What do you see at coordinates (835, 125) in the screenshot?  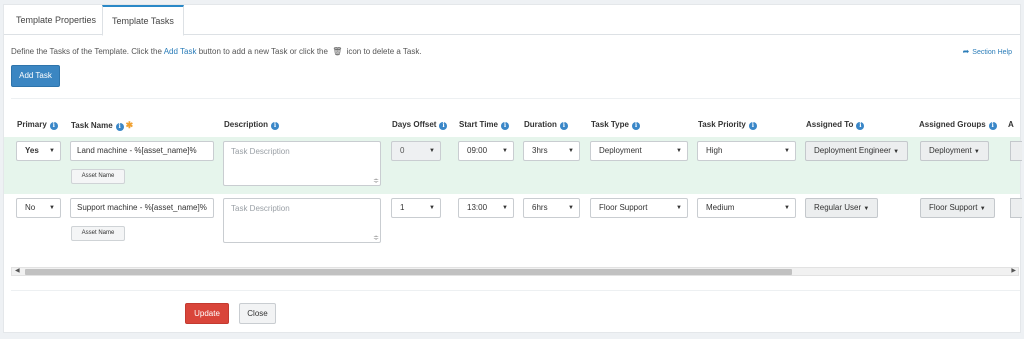 I see `header-assigned-to: Assigned To i` at bounding box center [835, 125].